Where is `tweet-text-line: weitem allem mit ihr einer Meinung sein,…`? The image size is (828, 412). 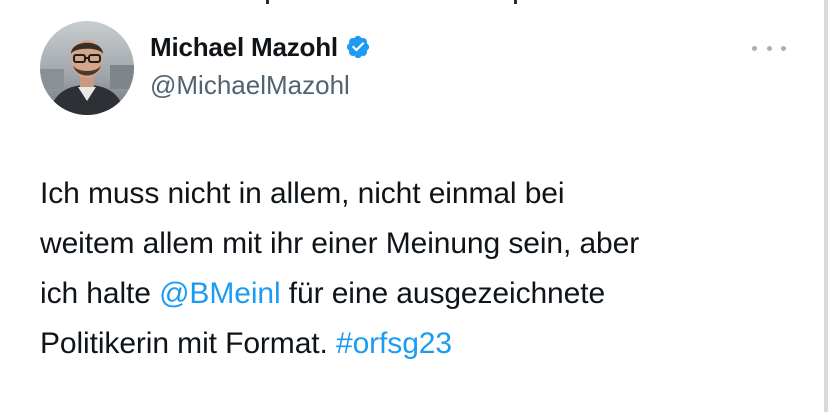
tweet-text-line: weitem allem mit ihr einer Meinung sein,… is located at coordinates (340, 243).